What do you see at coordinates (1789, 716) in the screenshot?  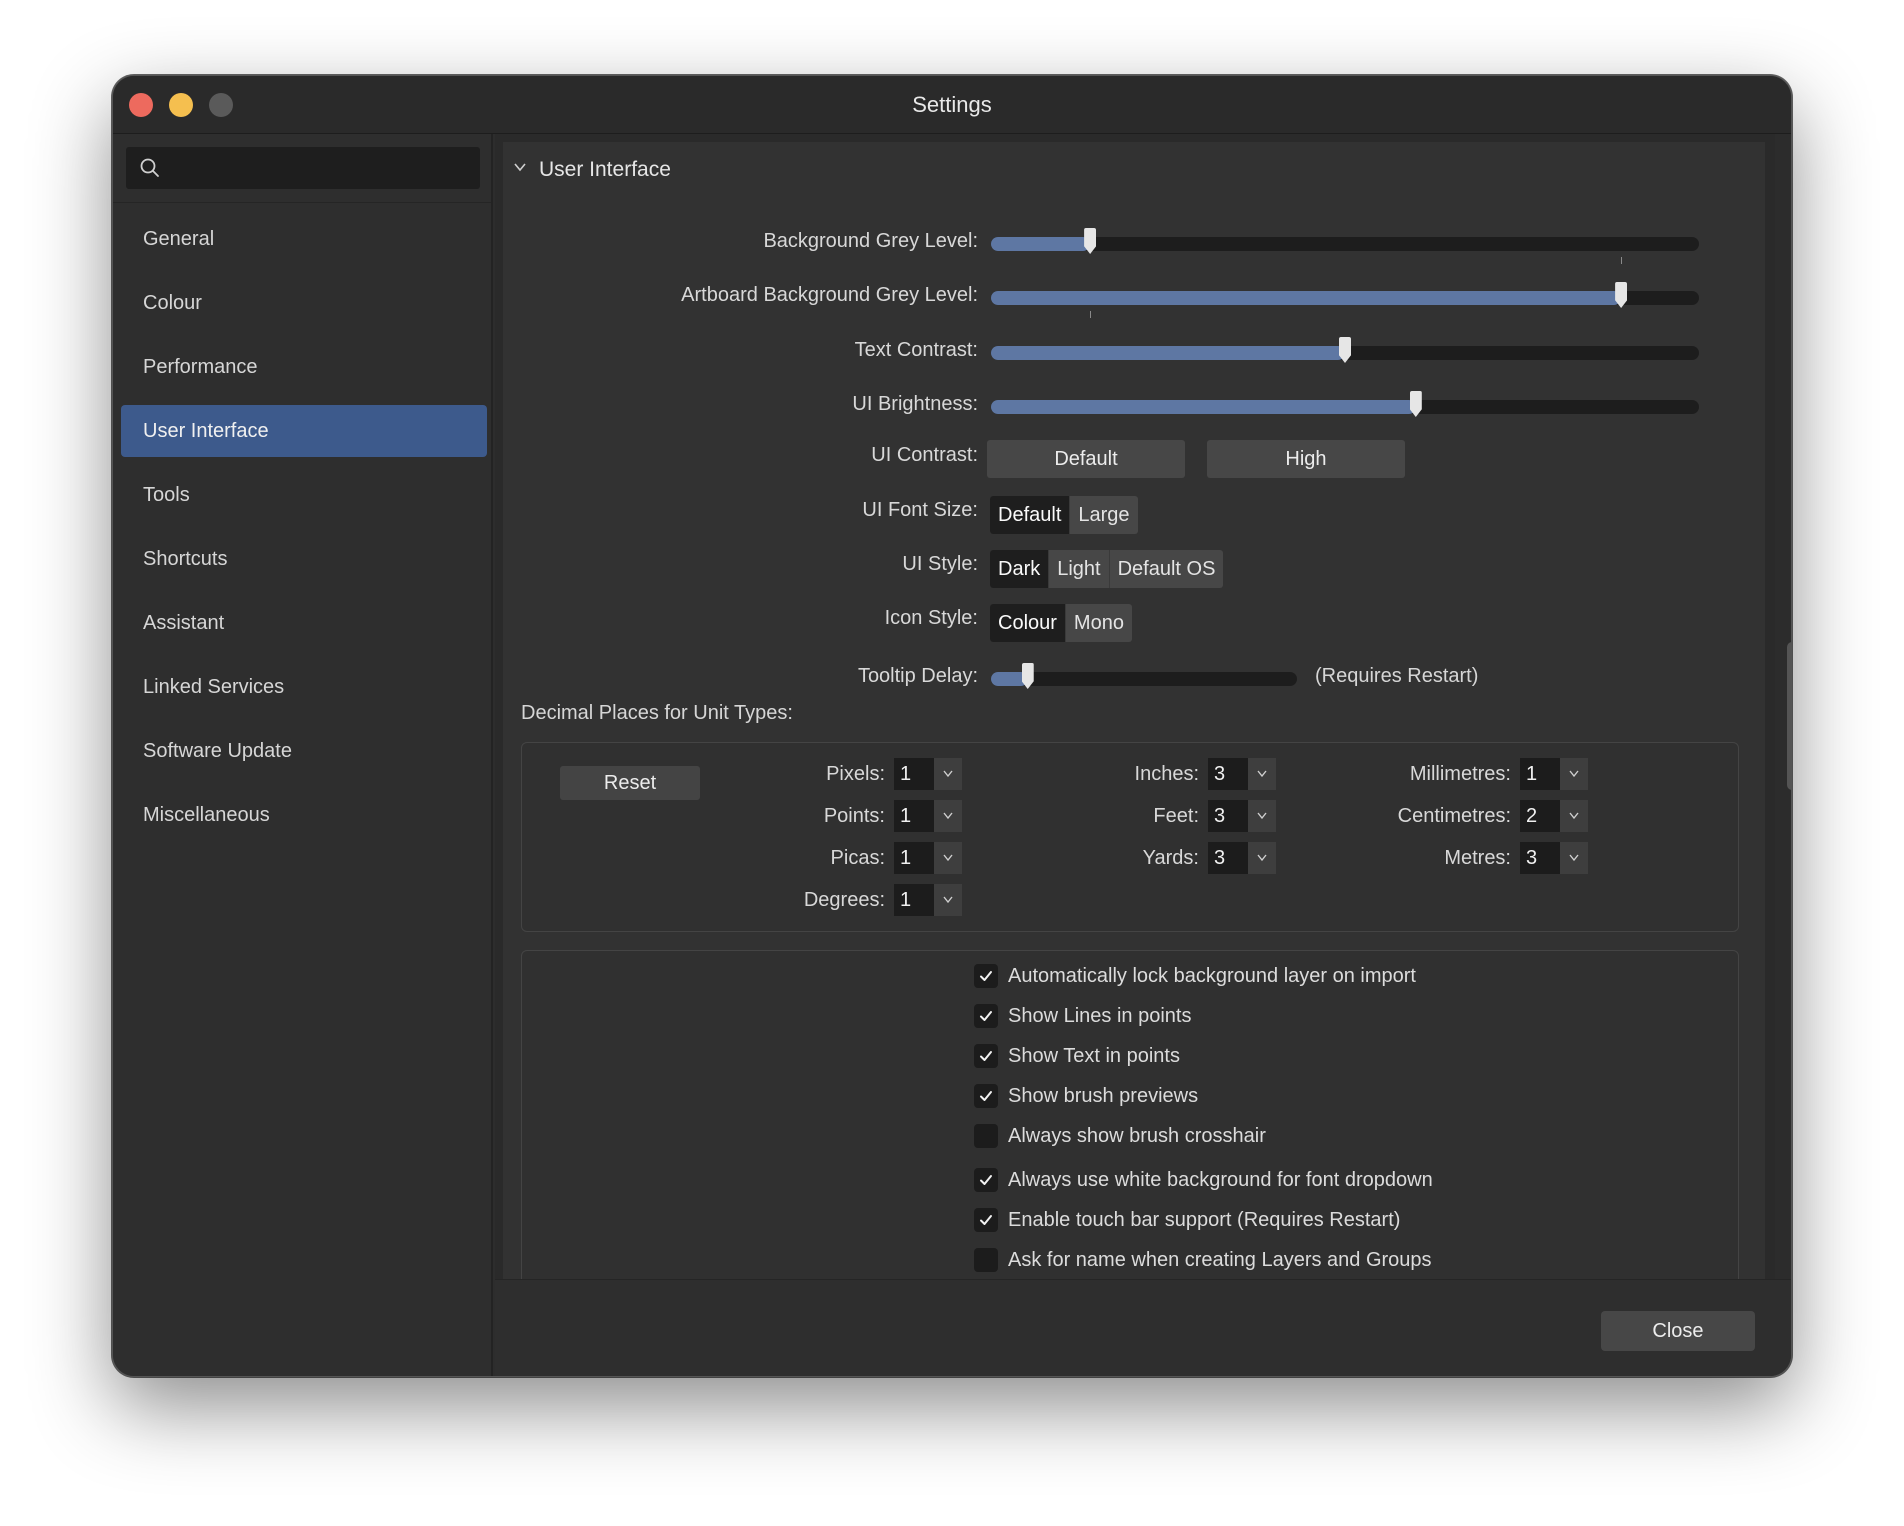 I see `scrollbar-thumb` at bounding box center [1789, 716].